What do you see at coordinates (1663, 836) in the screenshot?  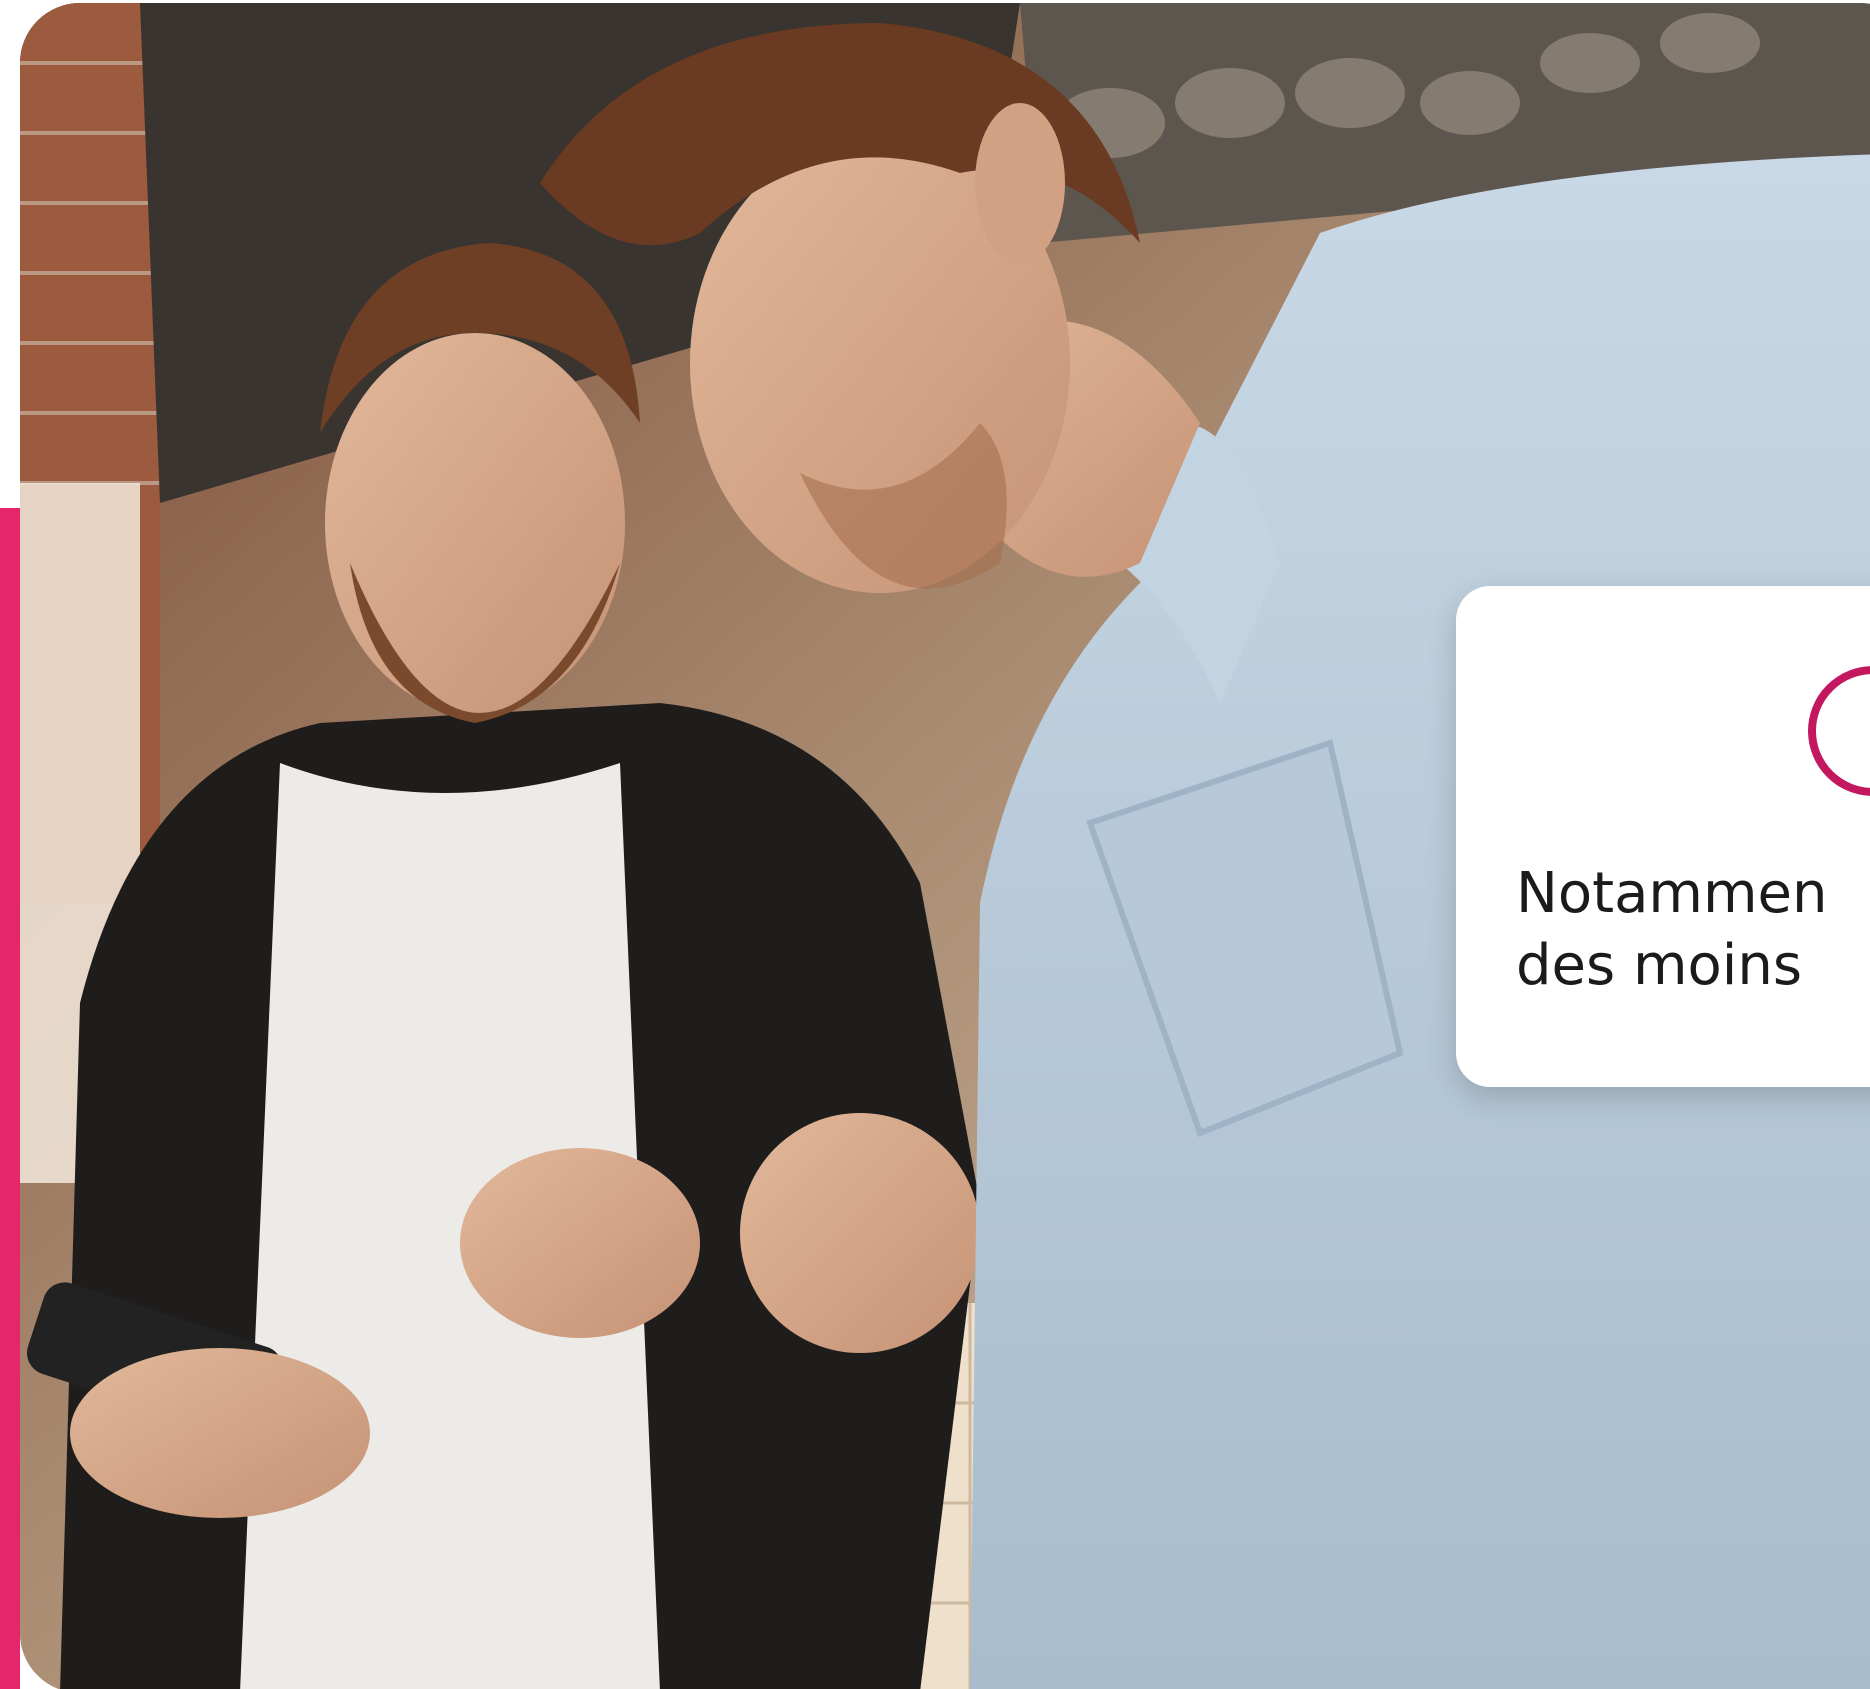 I see `info-card: Notammen des moins` at bounding box center [1663, 836].